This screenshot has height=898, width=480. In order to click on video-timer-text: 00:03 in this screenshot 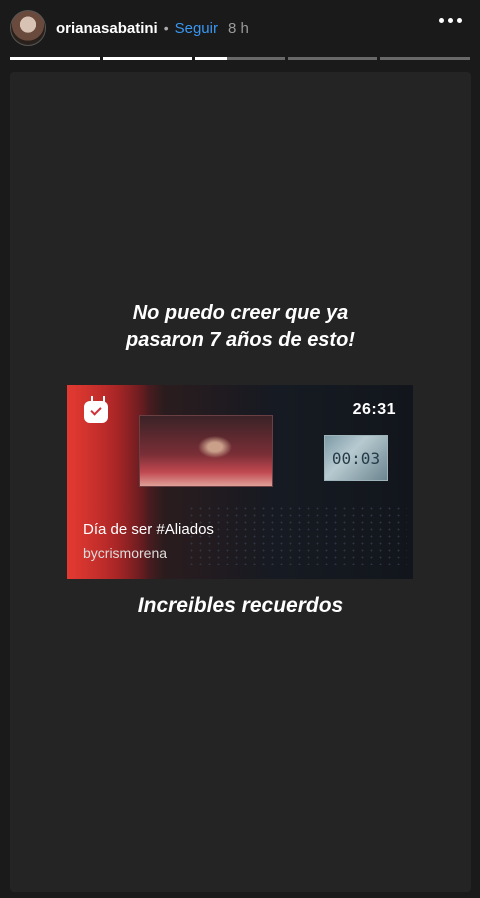, I will do `click(356, 458)`.